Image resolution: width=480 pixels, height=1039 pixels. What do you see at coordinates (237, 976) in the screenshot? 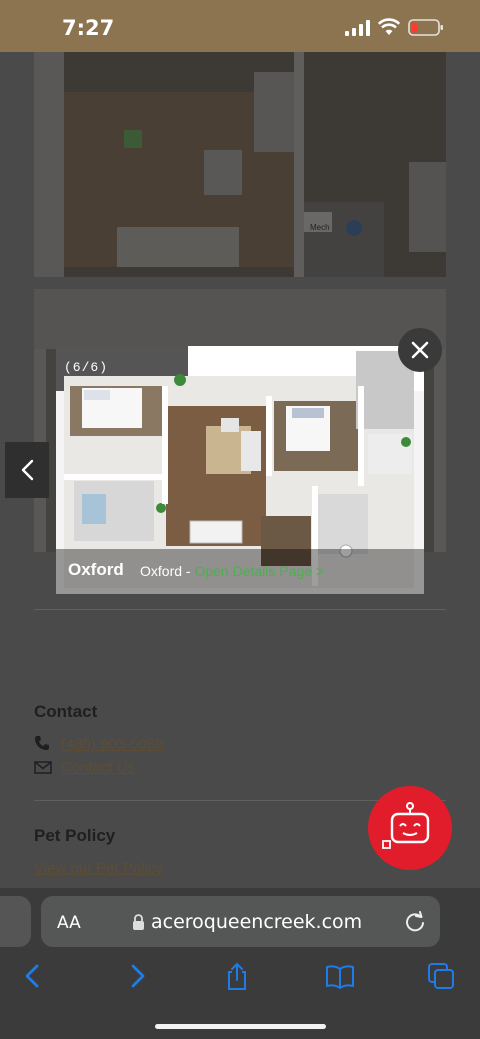
I see `share-icon` at bounding box center [237, 976].